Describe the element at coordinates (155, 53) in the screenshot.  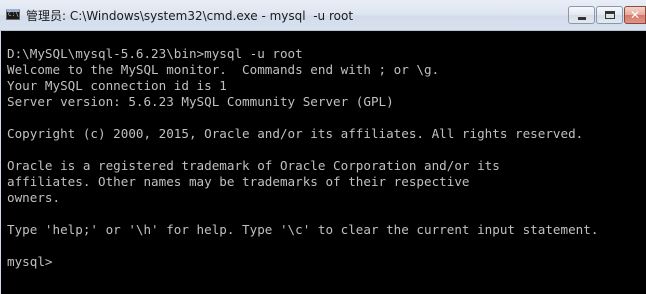
I see `console-line: D:\MySQL\mysql-5.6.23\bin>mysql -u root` at that location.